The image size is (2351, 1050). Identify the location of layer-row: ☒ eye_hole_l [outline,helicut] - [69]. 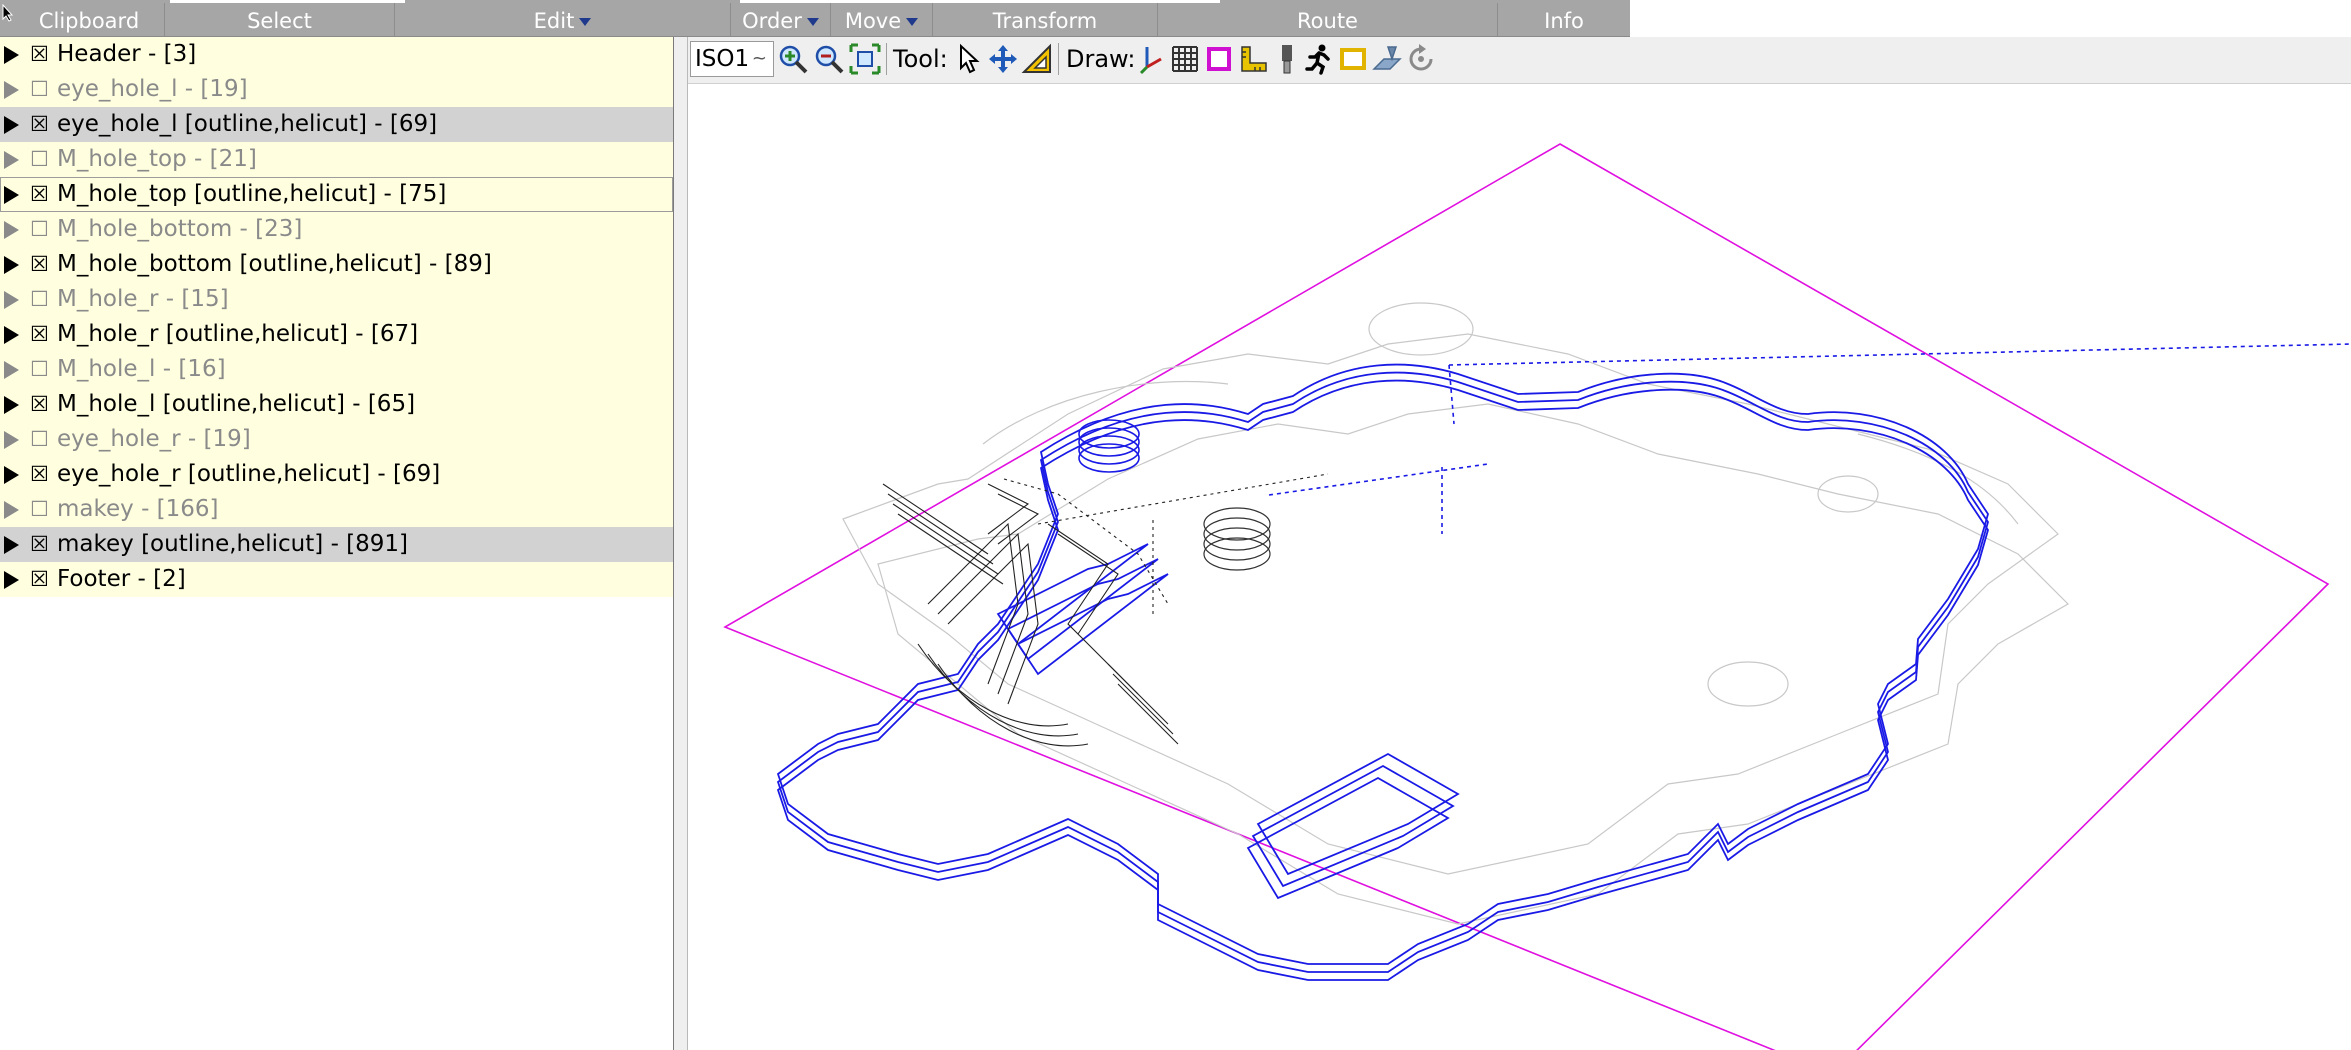
(336, 124).